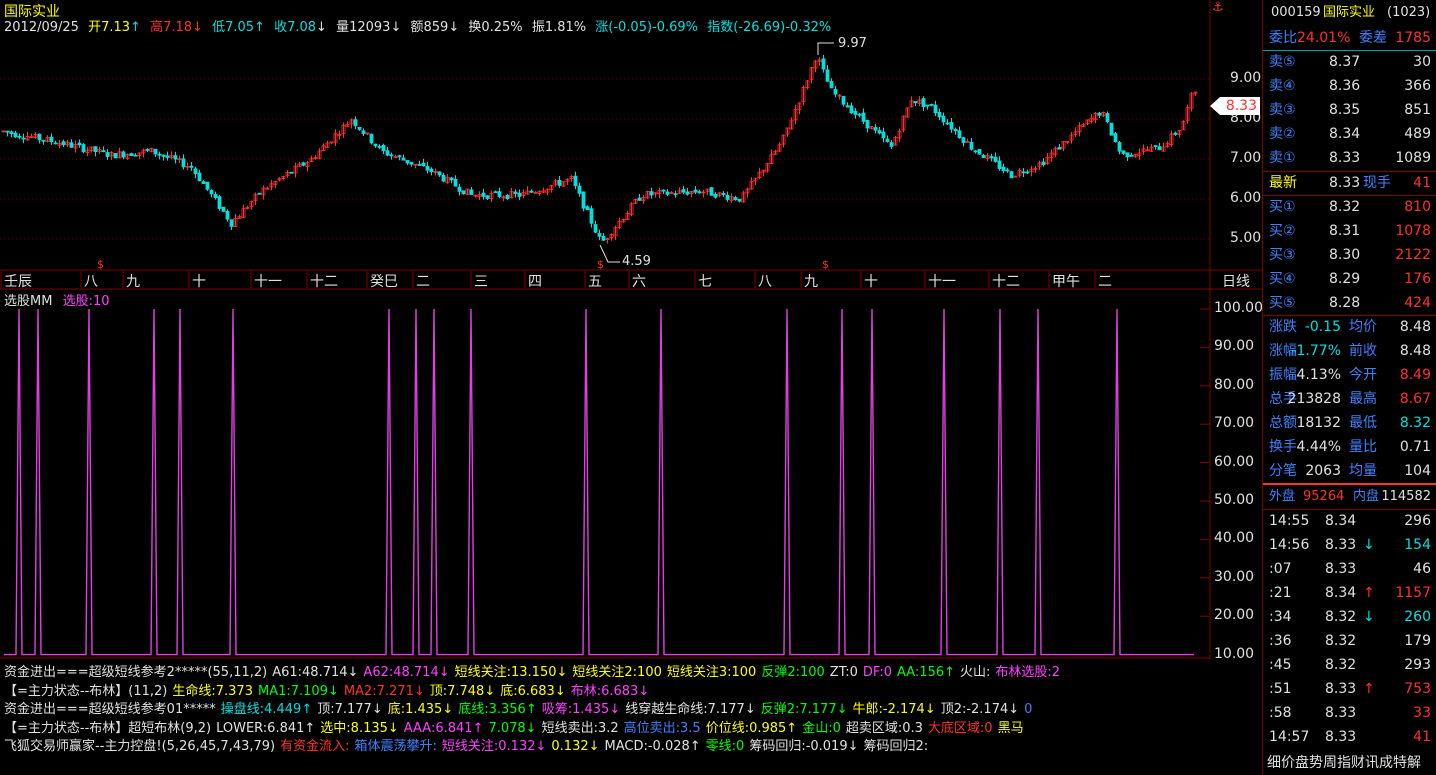 The image size is (1436, 775). What do you see at coordinates (1282, 207) in the screenshot?
I see `order-level: 买①` at bounding box center [1282, 207].